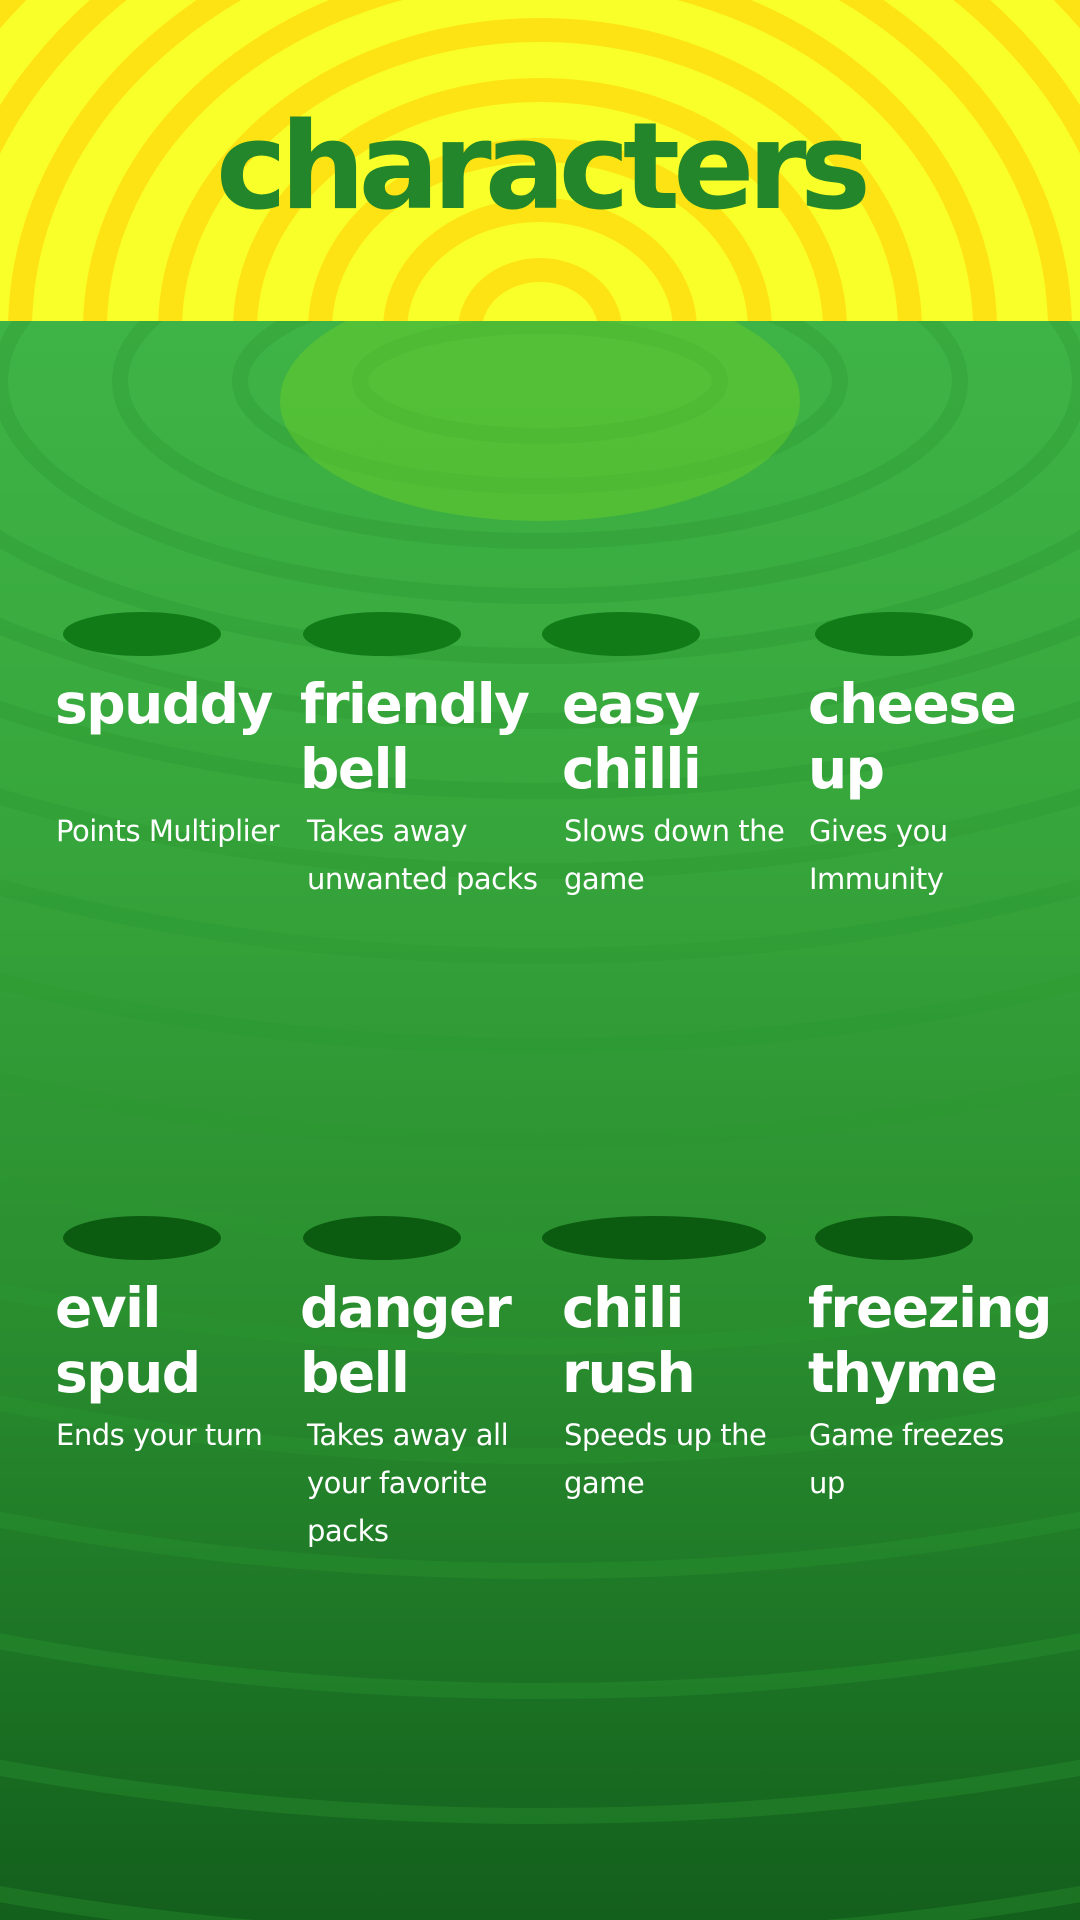  What do you see at coordinates (906, 1459) in the screenshot?
I see `character-description: Game freezes up` at bounding box center [906, 1459].